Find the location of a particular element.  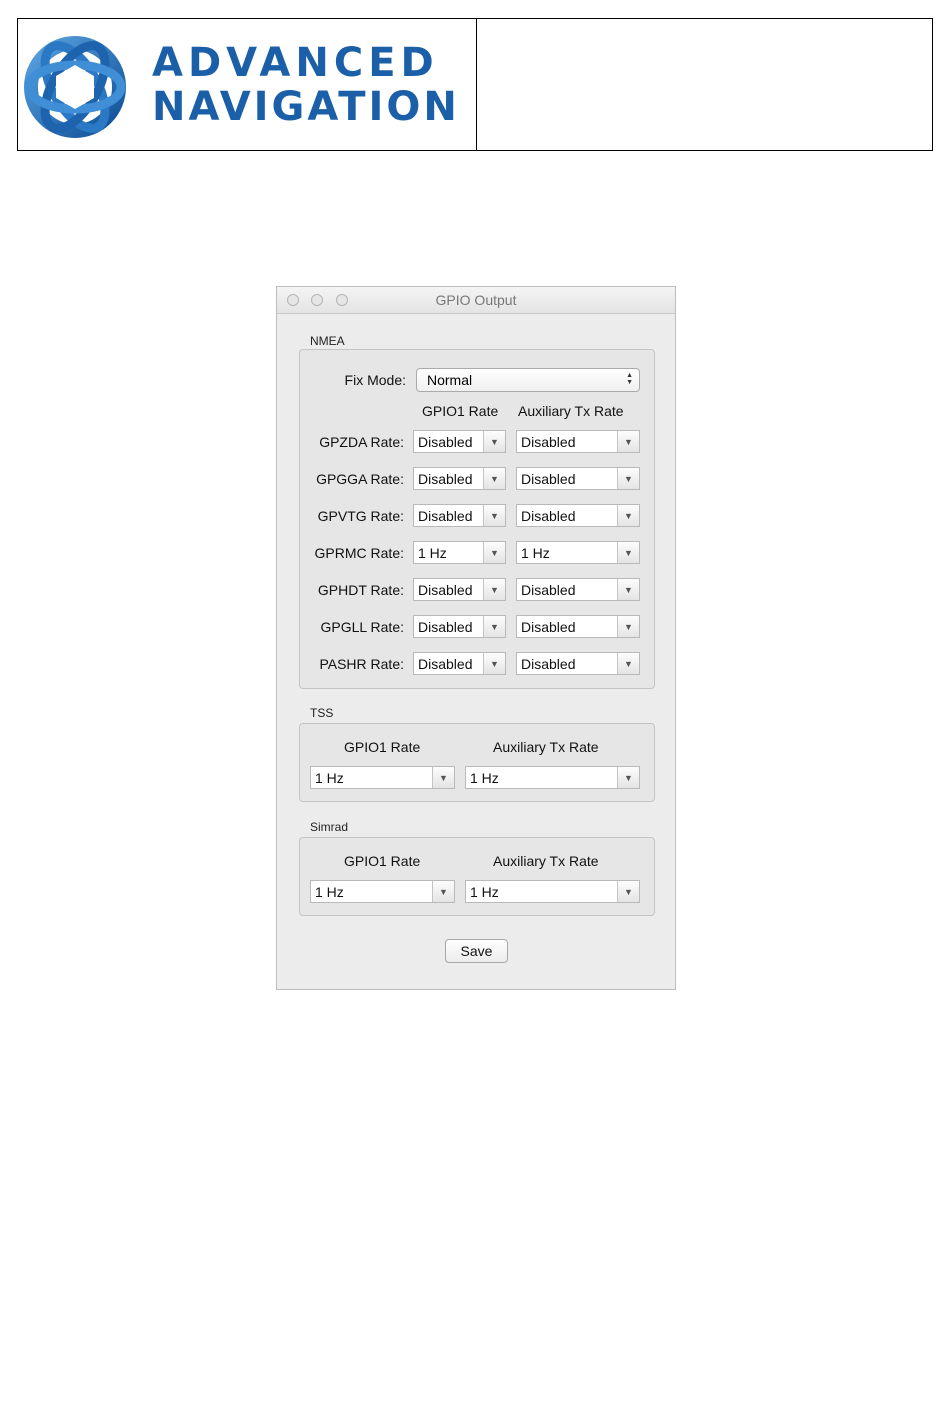

gpgga-aux-value: Disabled is located at coordinates (548, 479).